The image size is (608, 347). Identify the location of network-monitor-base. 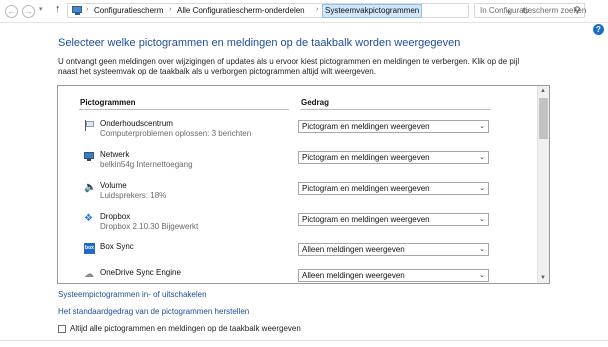
(89, 160).